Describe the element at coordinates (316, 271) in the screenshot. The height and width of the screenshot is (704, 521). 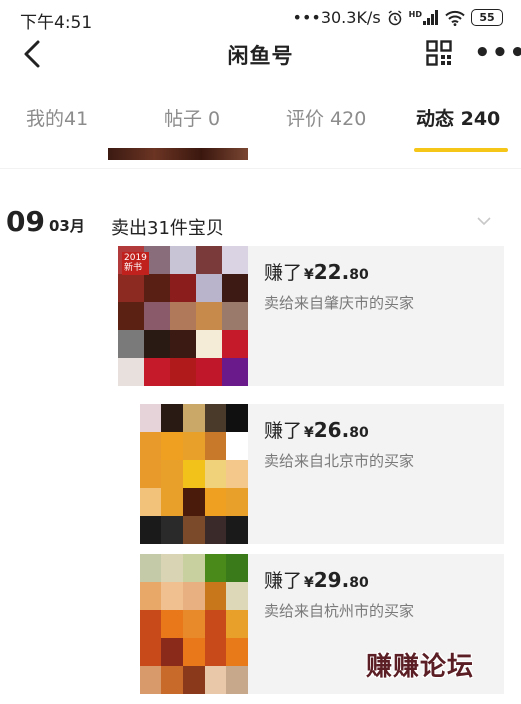
I see `earned-amount: 赚了 ¥22.80` at that location.